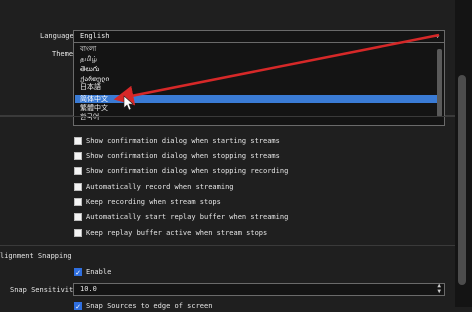  What do you see at coordinates (95, 36) in the screenshot?
I see `language-value: English` at bounding box center [95, 36].